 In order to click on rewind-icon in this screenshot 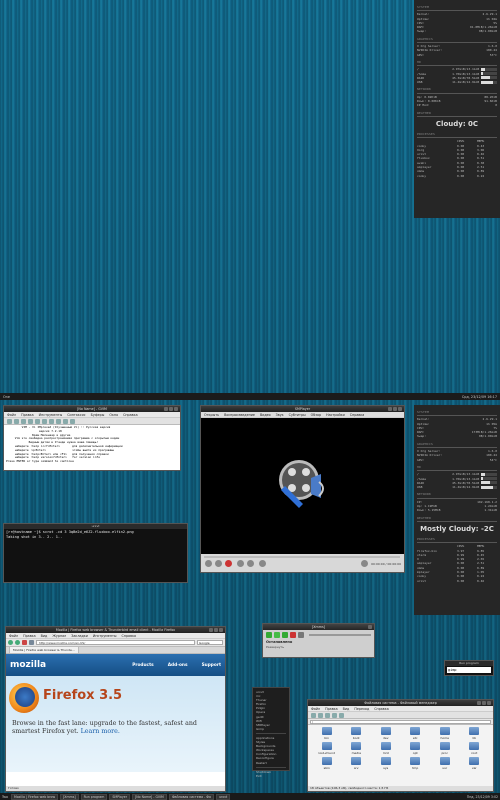, I will do `click(240, 563)`.